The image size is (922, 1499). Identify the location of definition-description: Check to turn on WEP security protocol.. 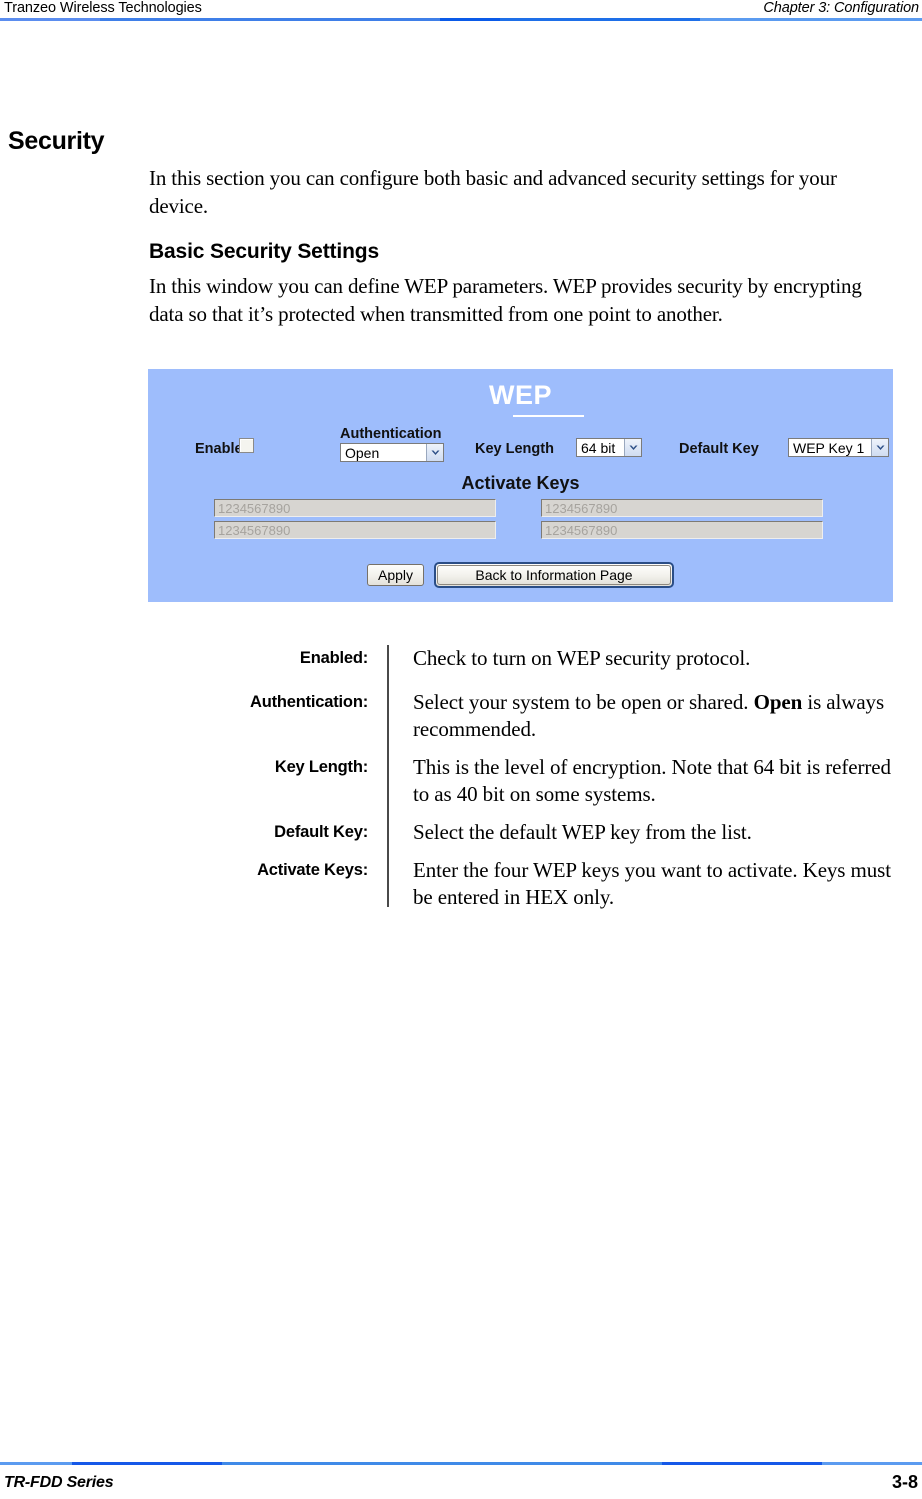
(653, 658).